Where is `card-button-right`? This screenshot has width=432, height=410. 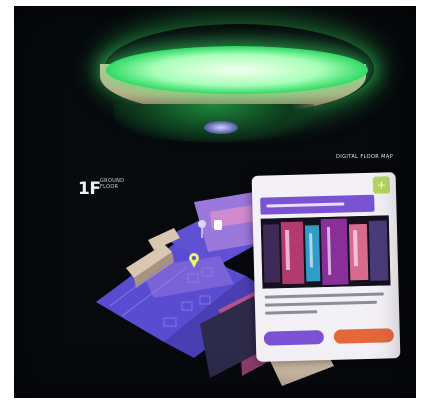 card-button-right is located at coordinates (363, 336).